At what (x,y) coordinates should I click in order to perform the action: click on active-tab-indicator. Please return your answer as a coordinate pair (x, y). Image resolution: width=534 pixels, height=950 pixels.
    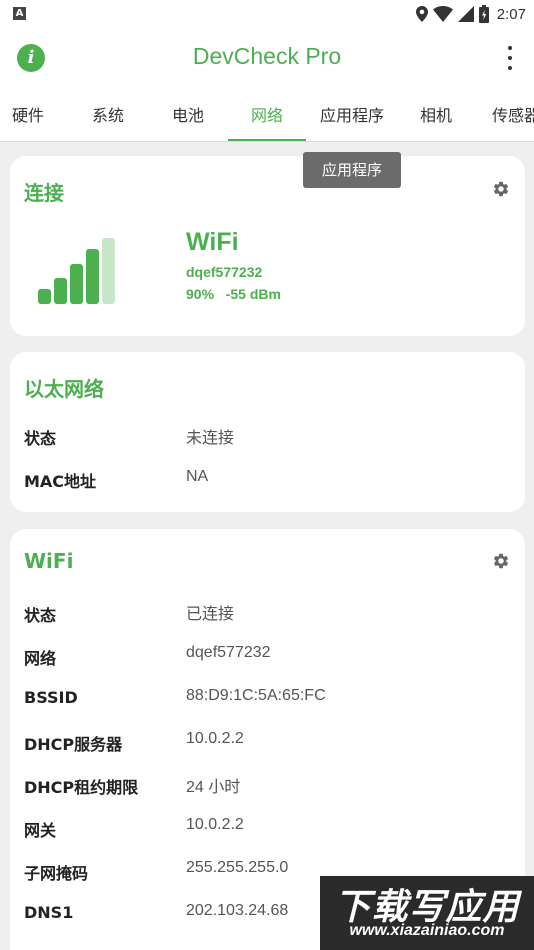
    Looking at the image, I should click on (267, 140).